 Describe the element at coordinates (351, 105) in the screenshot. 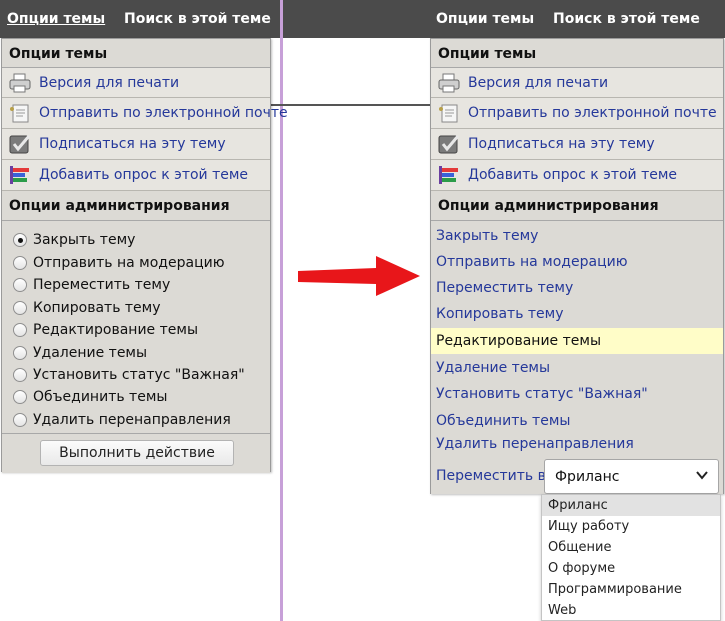

I see `background-rule` at that location.